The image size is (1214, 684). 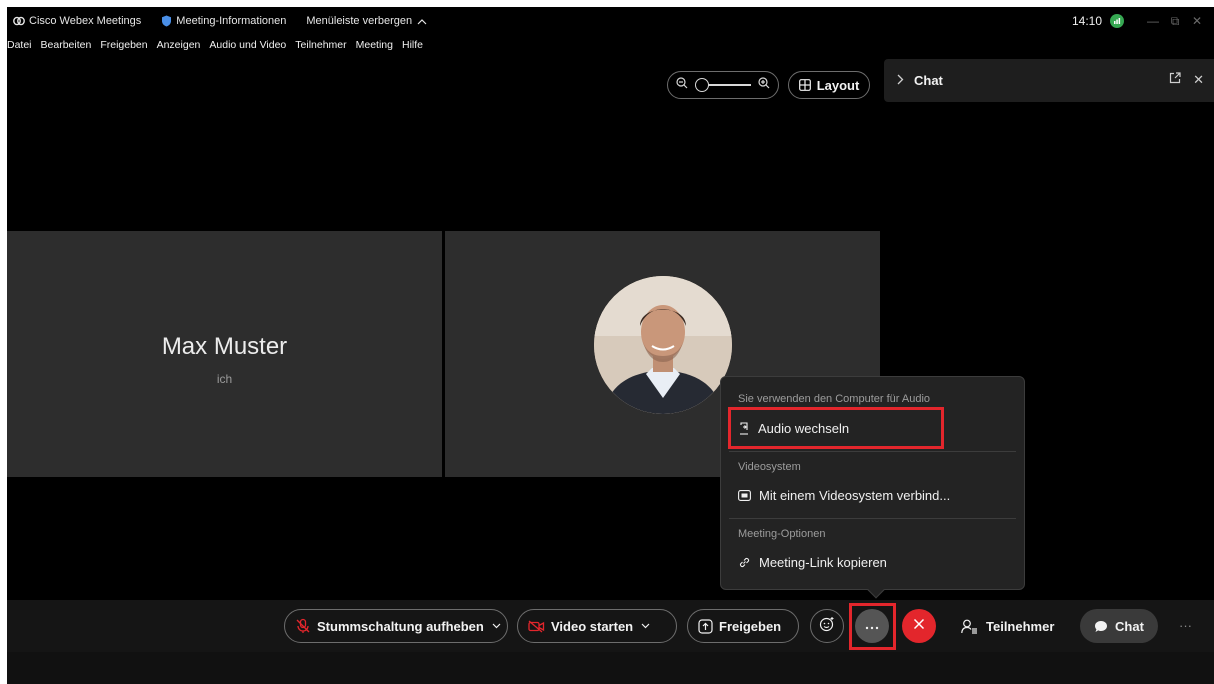 I want to click on connection-indicator-icon, so click(x=1117, y=21).